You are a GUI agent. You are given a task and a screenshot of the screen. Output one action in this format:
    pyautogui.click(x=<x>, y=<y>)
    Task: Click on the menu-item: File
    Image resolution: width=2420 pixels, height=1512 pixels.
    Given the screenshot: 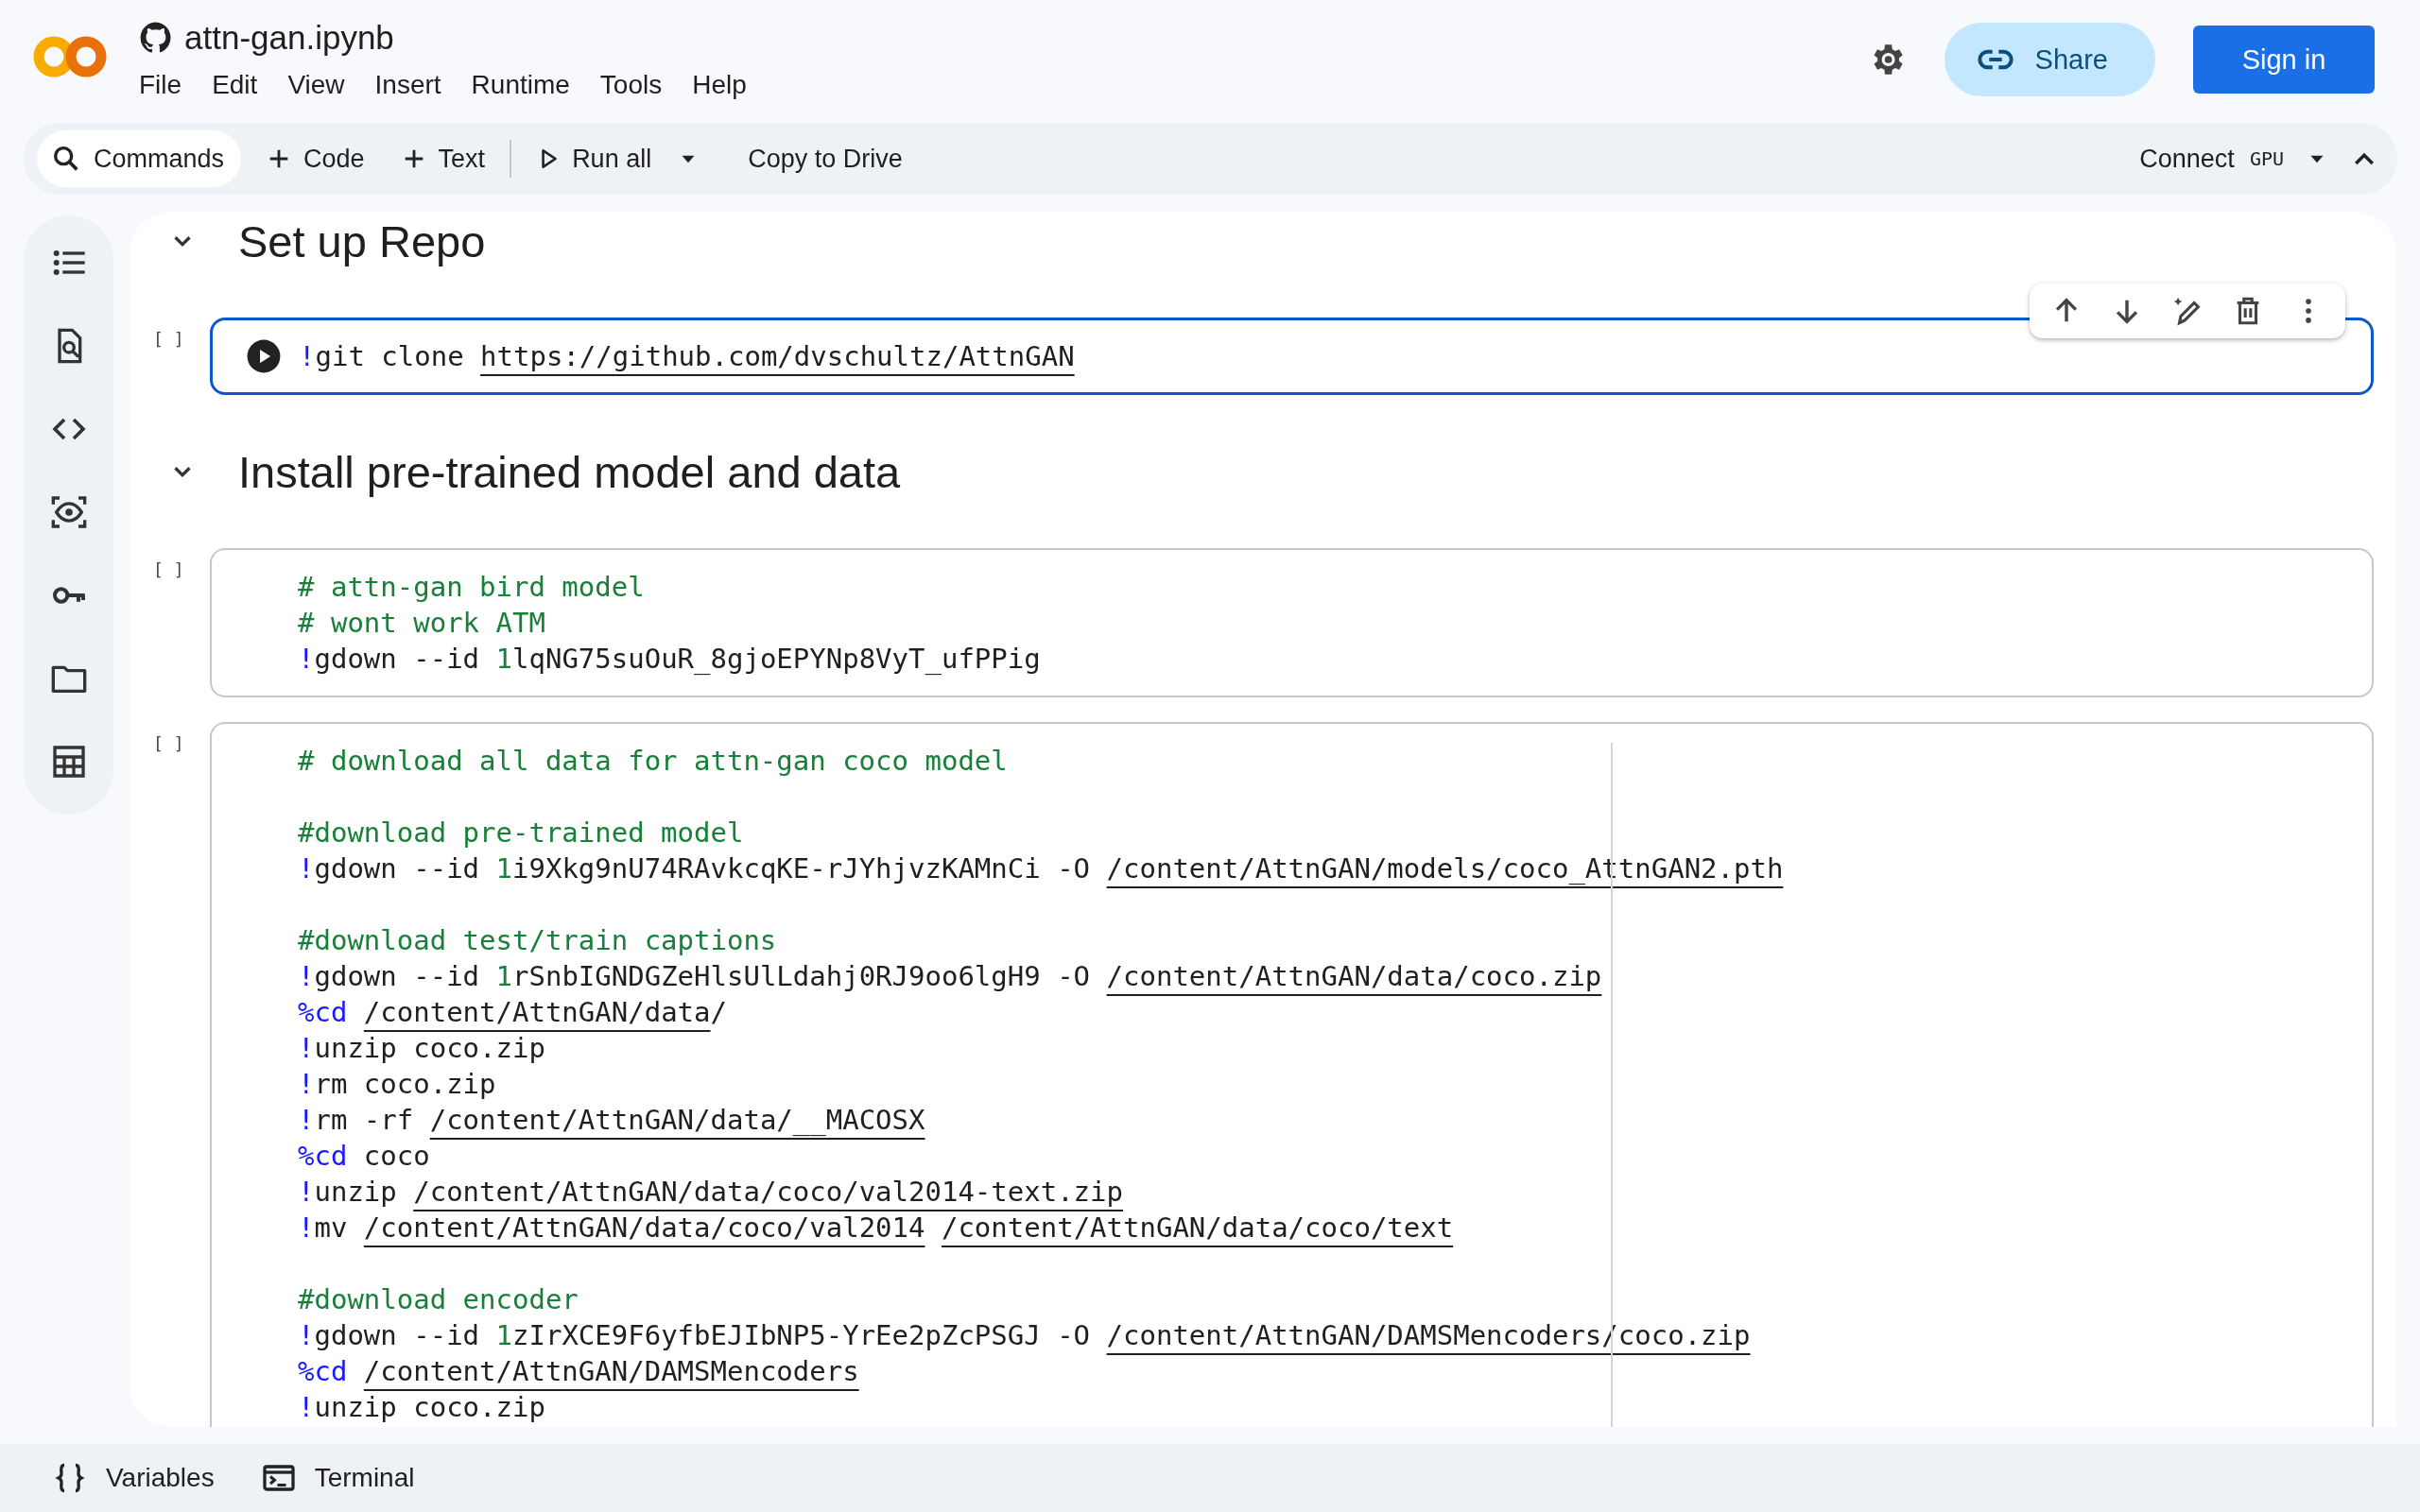 What is the action you would take?
    pyautogui.click(x=161, y=85)
    